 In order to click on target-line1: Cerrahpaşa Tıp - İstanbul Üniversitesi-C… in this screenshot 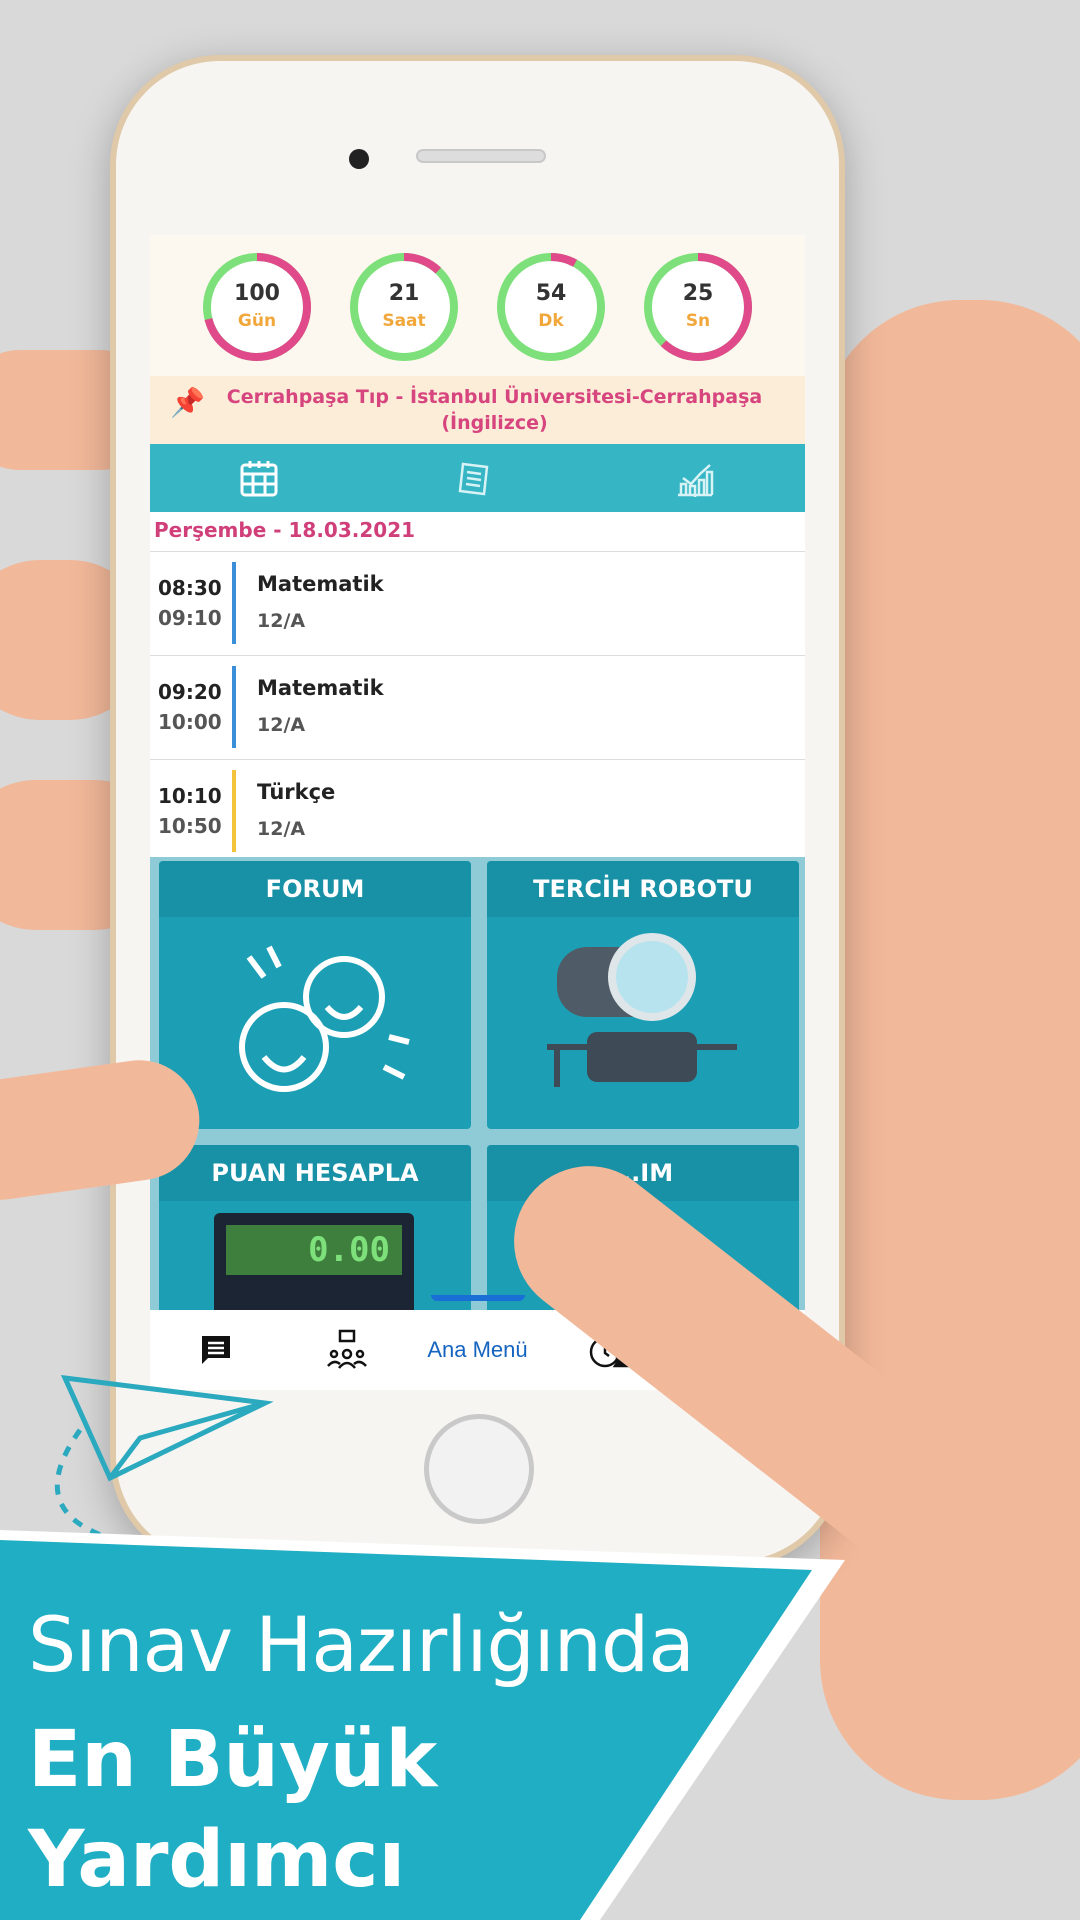, I will do `click(494, 397)`.